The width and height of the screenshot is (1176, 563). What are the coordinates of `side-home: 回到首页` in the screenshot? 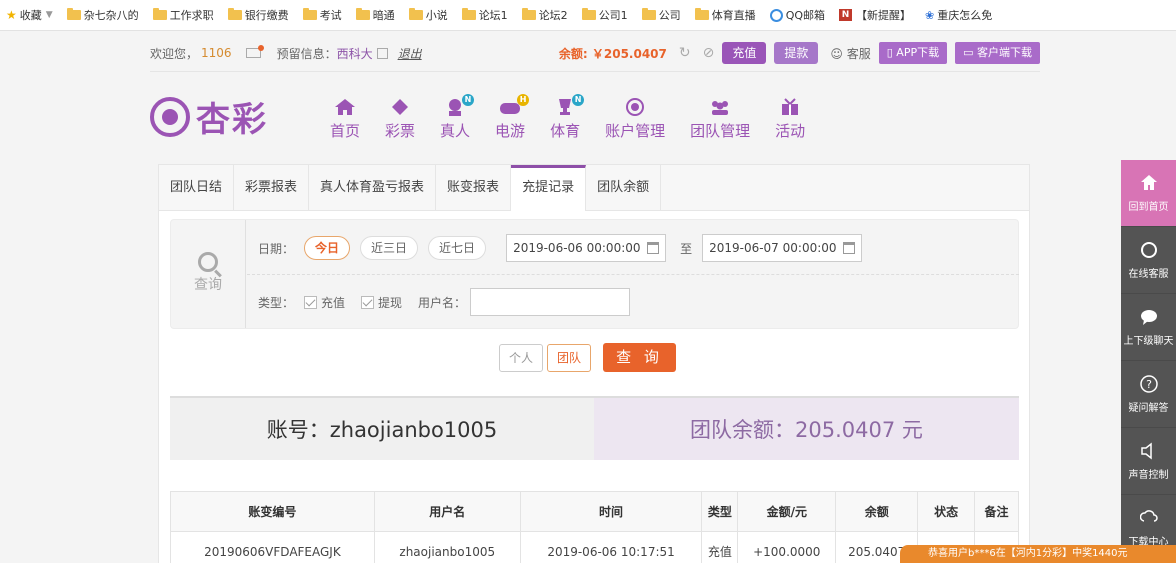 It's located at (1148, 193).